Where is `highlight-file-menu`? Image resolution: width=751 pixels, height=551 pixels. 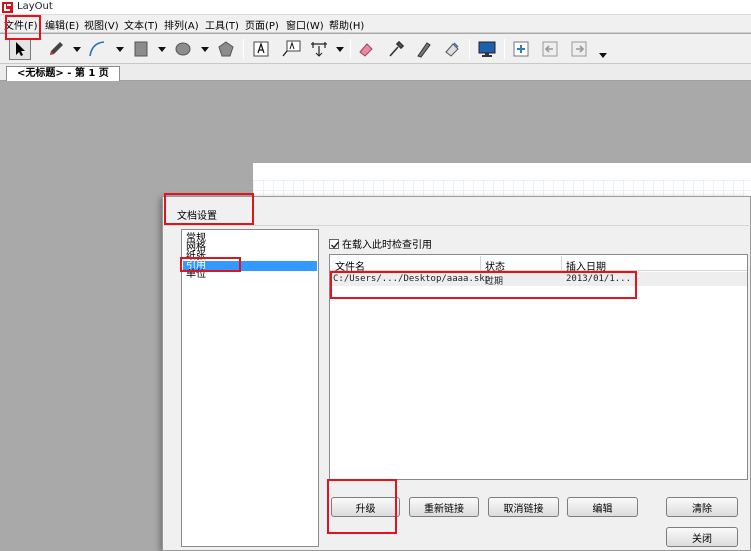
highlight-file-menu is located at coordinates (23, 27).